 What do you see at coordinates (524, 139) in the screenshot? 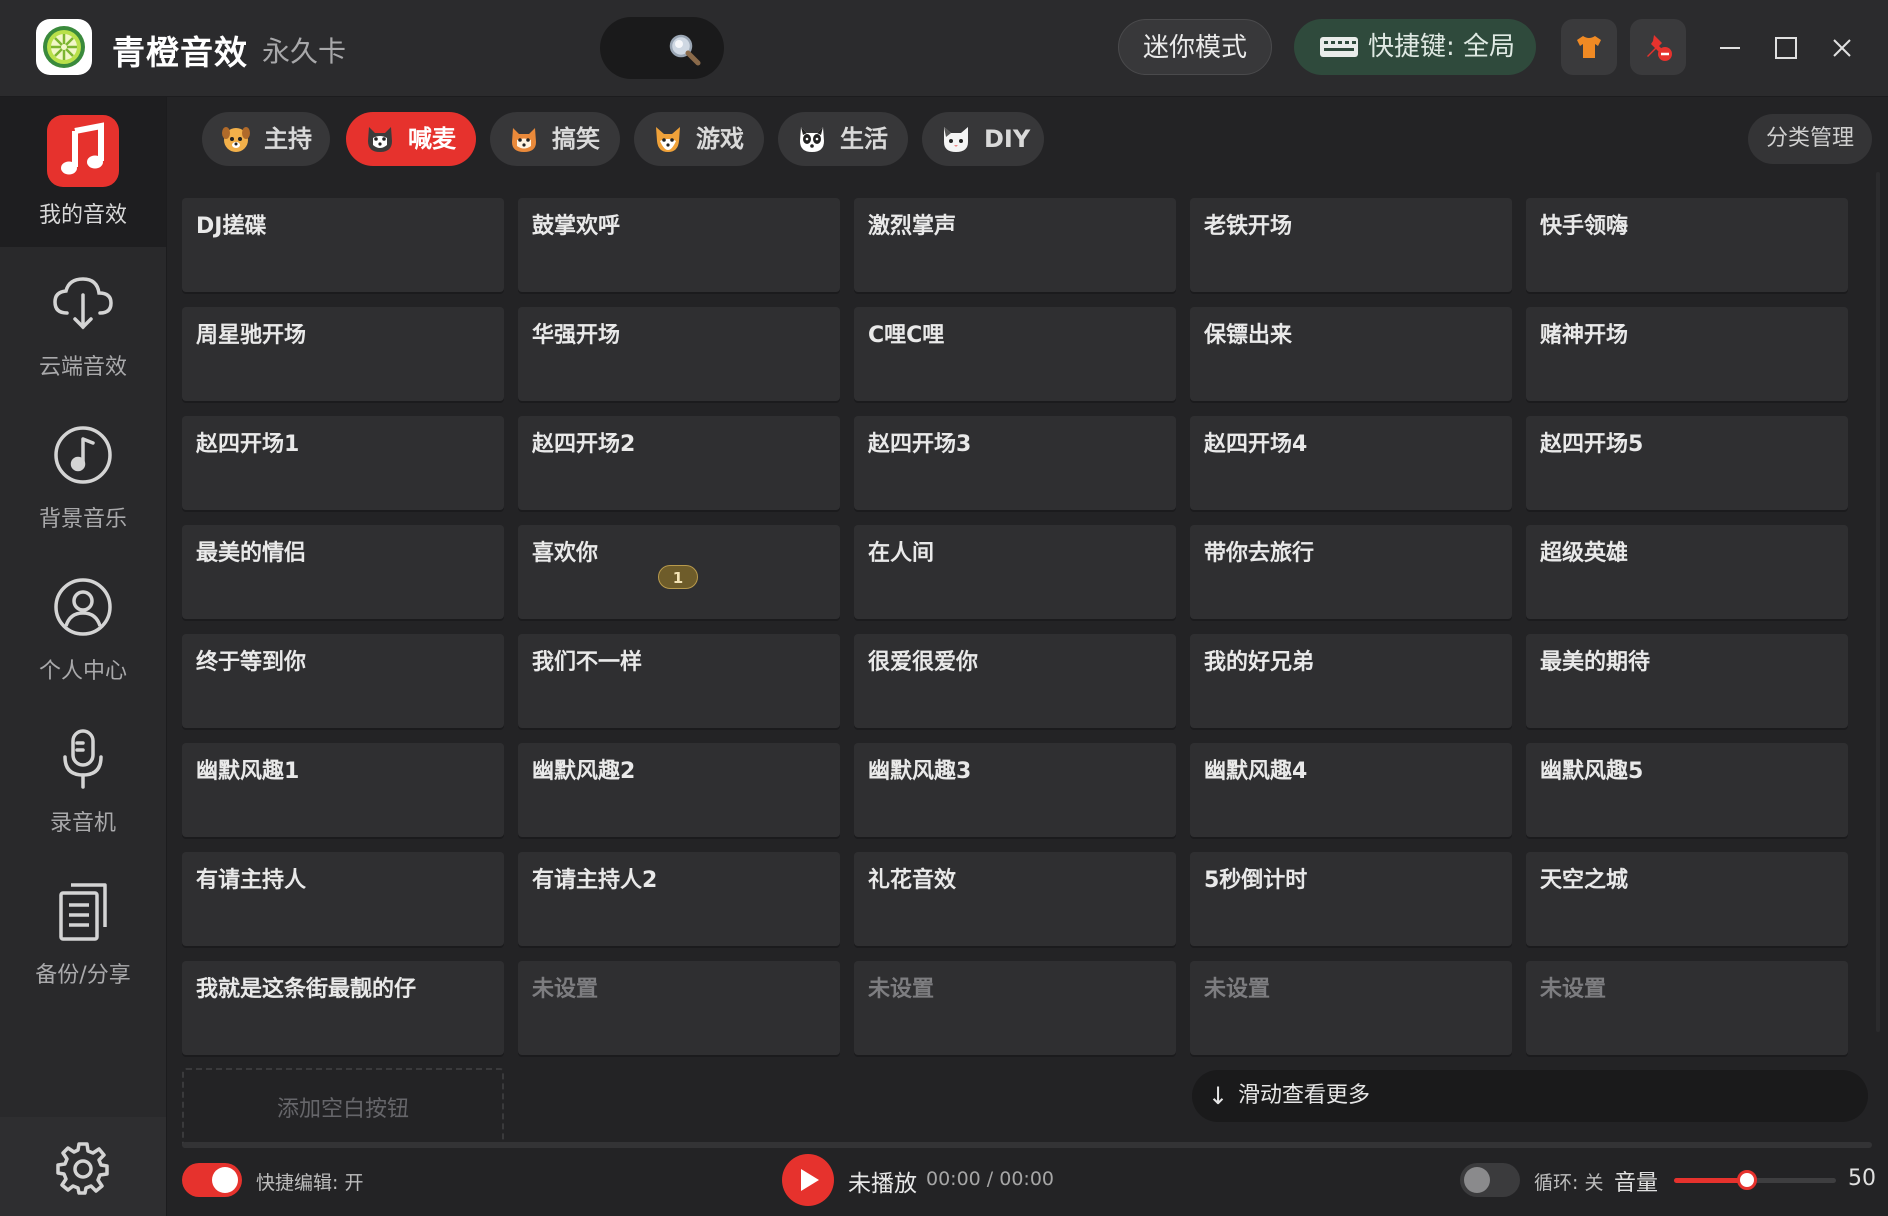
I see `shiba-face-icon` at bounding box center [524, 139].